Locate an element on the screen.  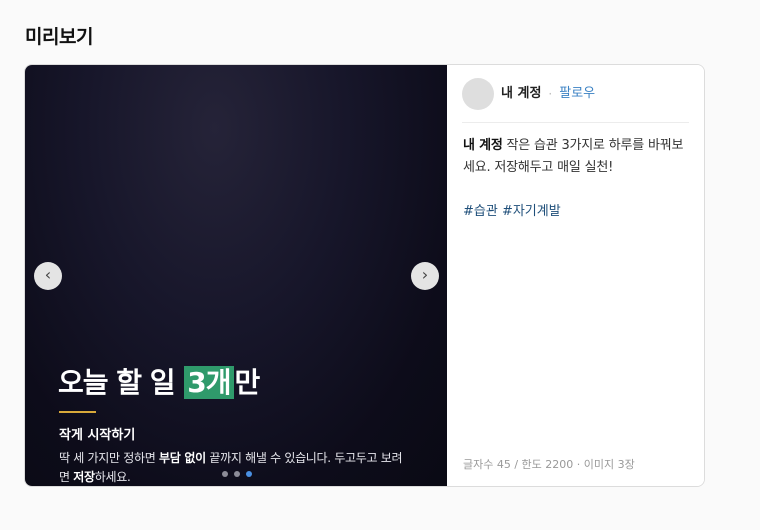
caption-username: 내 계정 is located at coordinates (483, 145).